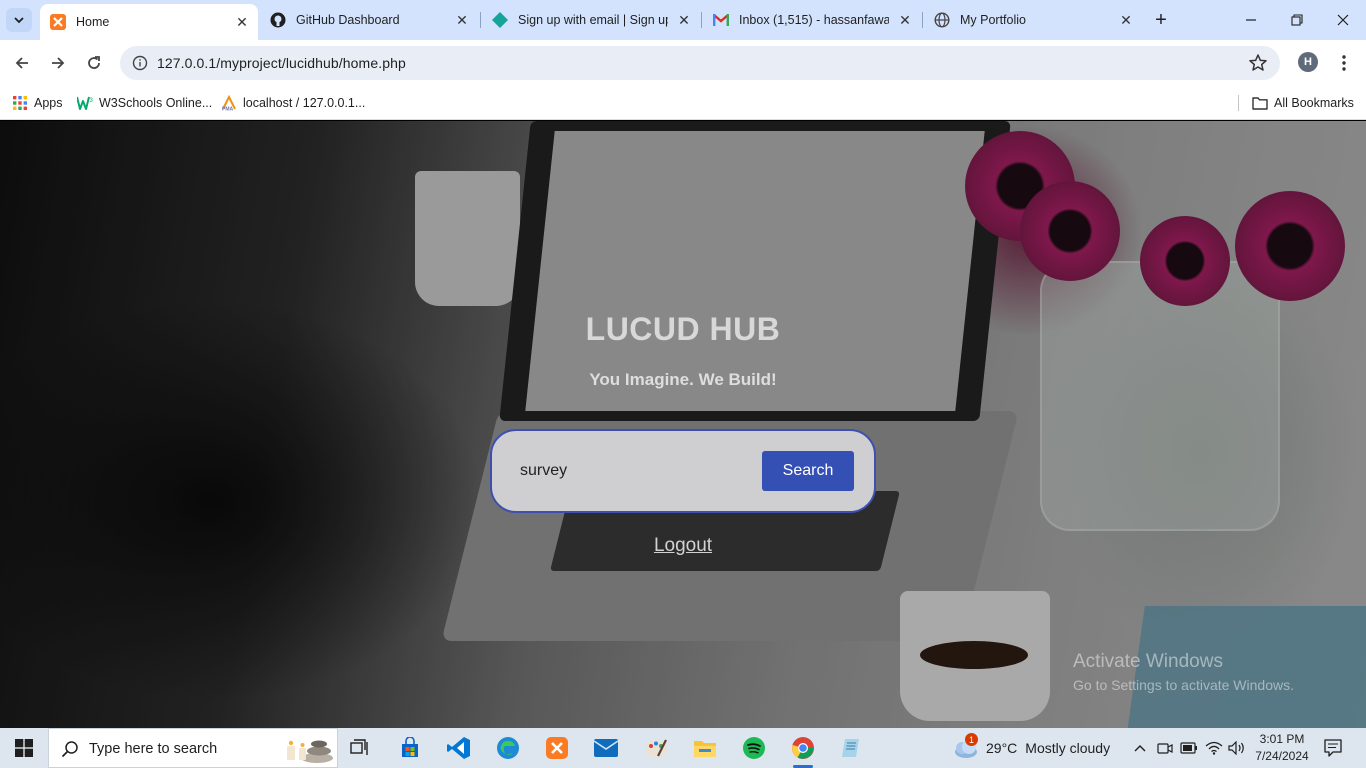 This screenshot has height=768, width=1366. I want to click on network-indicator, so click(1214, 748).